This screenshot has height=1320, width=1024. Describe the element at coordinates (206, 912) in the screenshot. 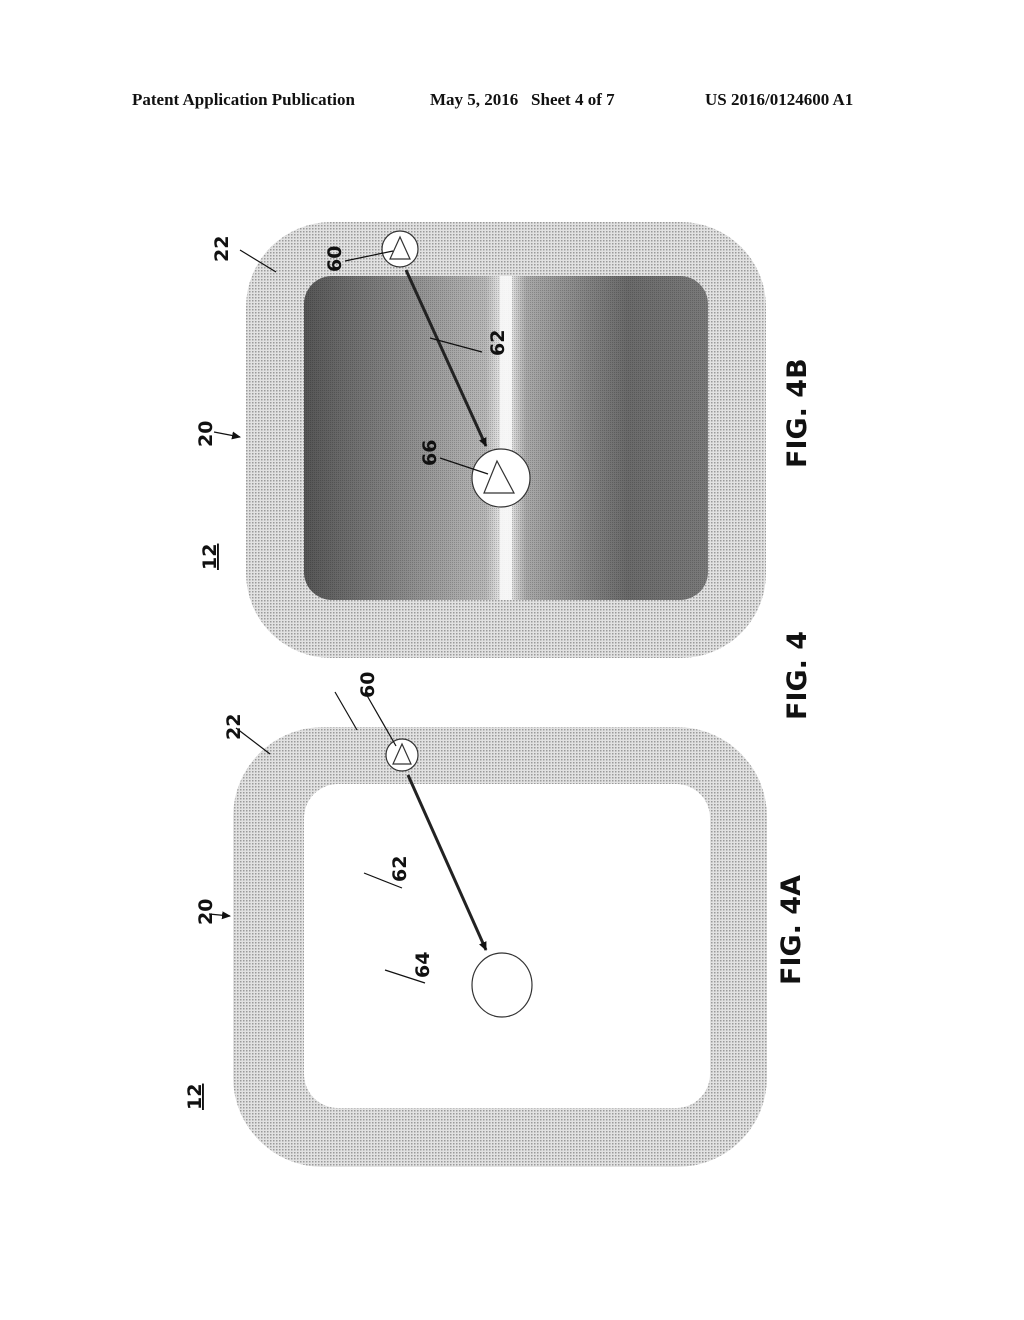

I see `ref-20-a: 20` at that location.